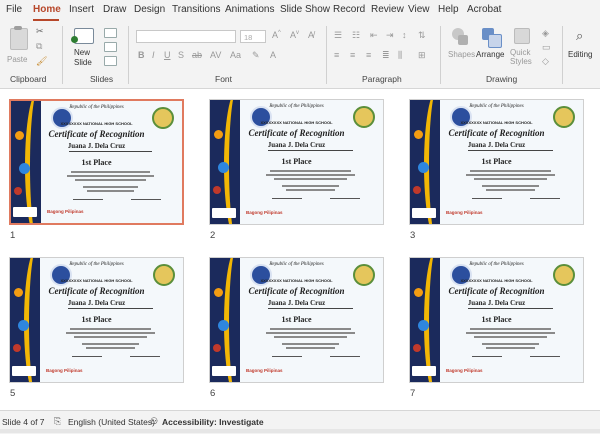 The width and height of the screenshot is (600, 434). Describe the element at coordinates (374, 35) in the screenshot. I see `decrease-indent-icon: ⇤` at that location.